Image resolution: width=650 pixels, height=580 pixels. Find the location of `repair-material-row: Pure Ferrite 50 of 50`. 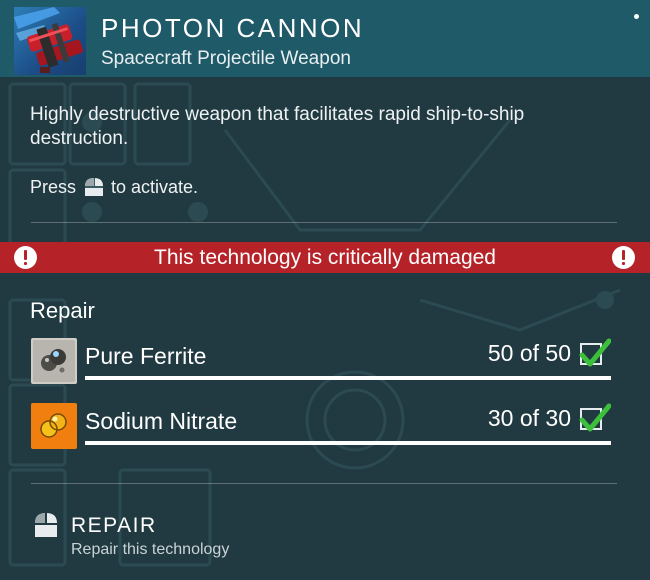

repair-material-row: Pure Ferrite 50 of 50 is located at coordinates (321, 363).